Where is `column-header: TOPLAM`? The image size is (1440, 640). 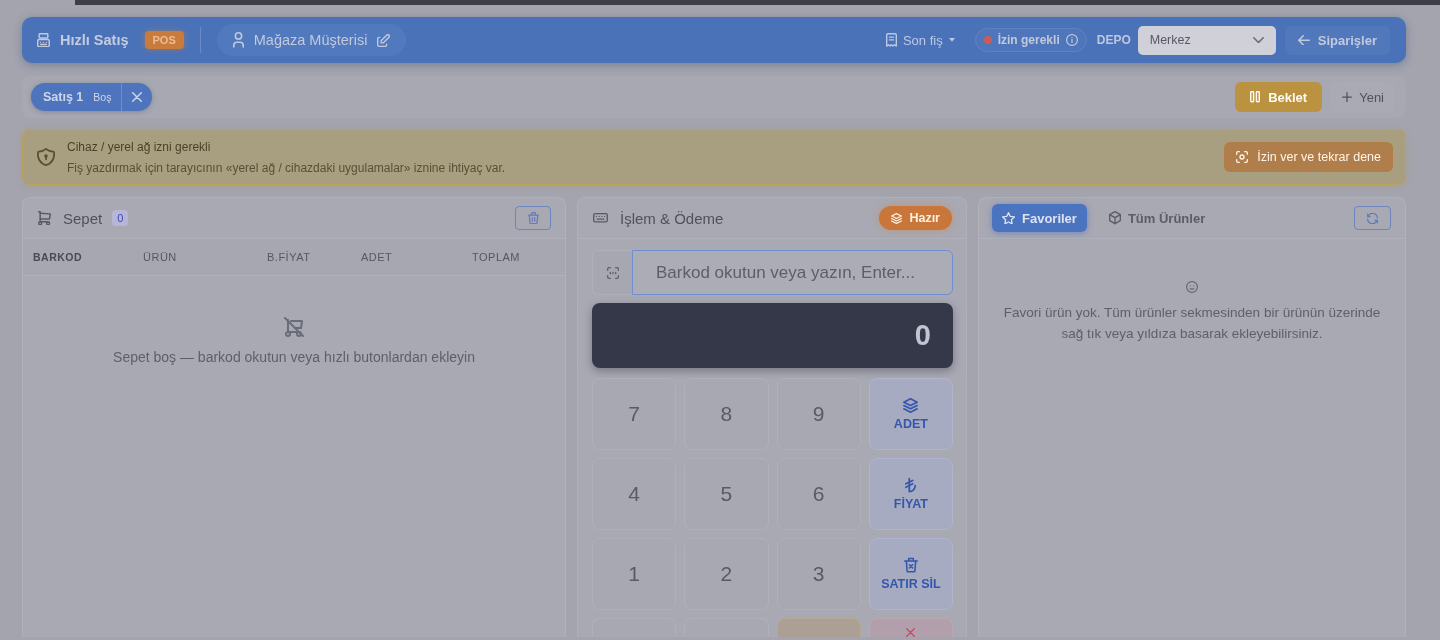
column-header: TOPLAM is located at coordinates (497, 257).